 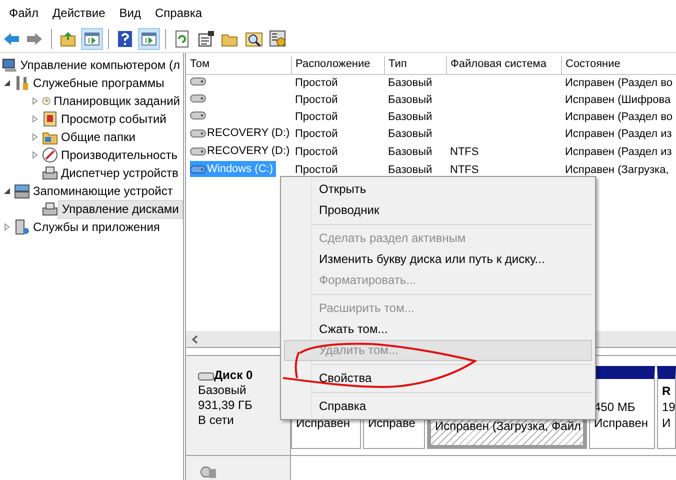 I want to click on storage-icon, so click(x=22, y=191).